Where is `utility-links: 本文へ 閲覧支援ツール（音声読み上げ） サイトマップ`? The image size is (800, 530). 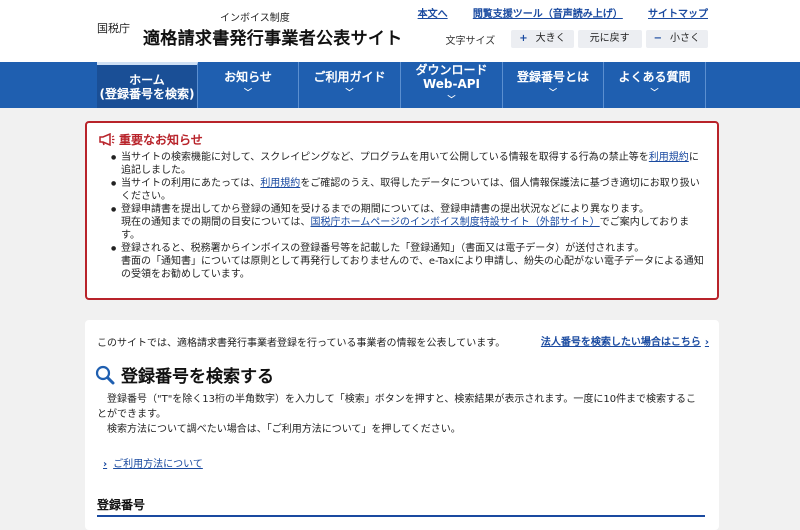 utility-links: 本文へ 閲覧支援ツール（音声読み上げ） サイトマップ is located at coordinates (552, 12).